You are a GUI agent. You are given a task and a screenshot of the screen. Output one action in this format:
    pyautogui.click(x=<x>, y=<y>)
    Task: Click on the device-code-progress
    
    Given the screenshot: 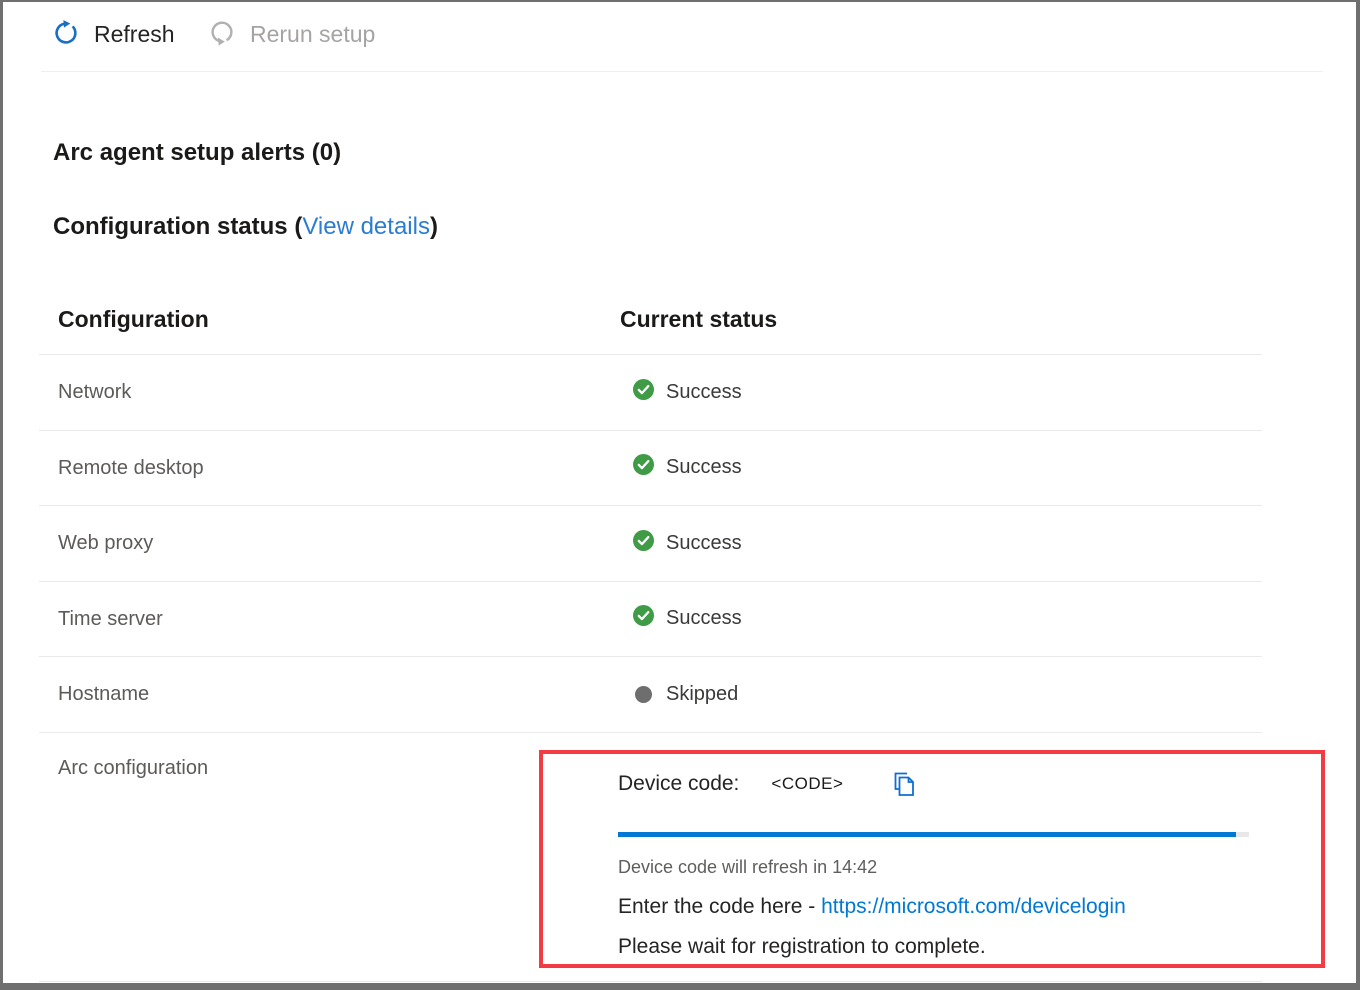 What is the action you would take?
    pyautogui.click(x=933, y=834)
    